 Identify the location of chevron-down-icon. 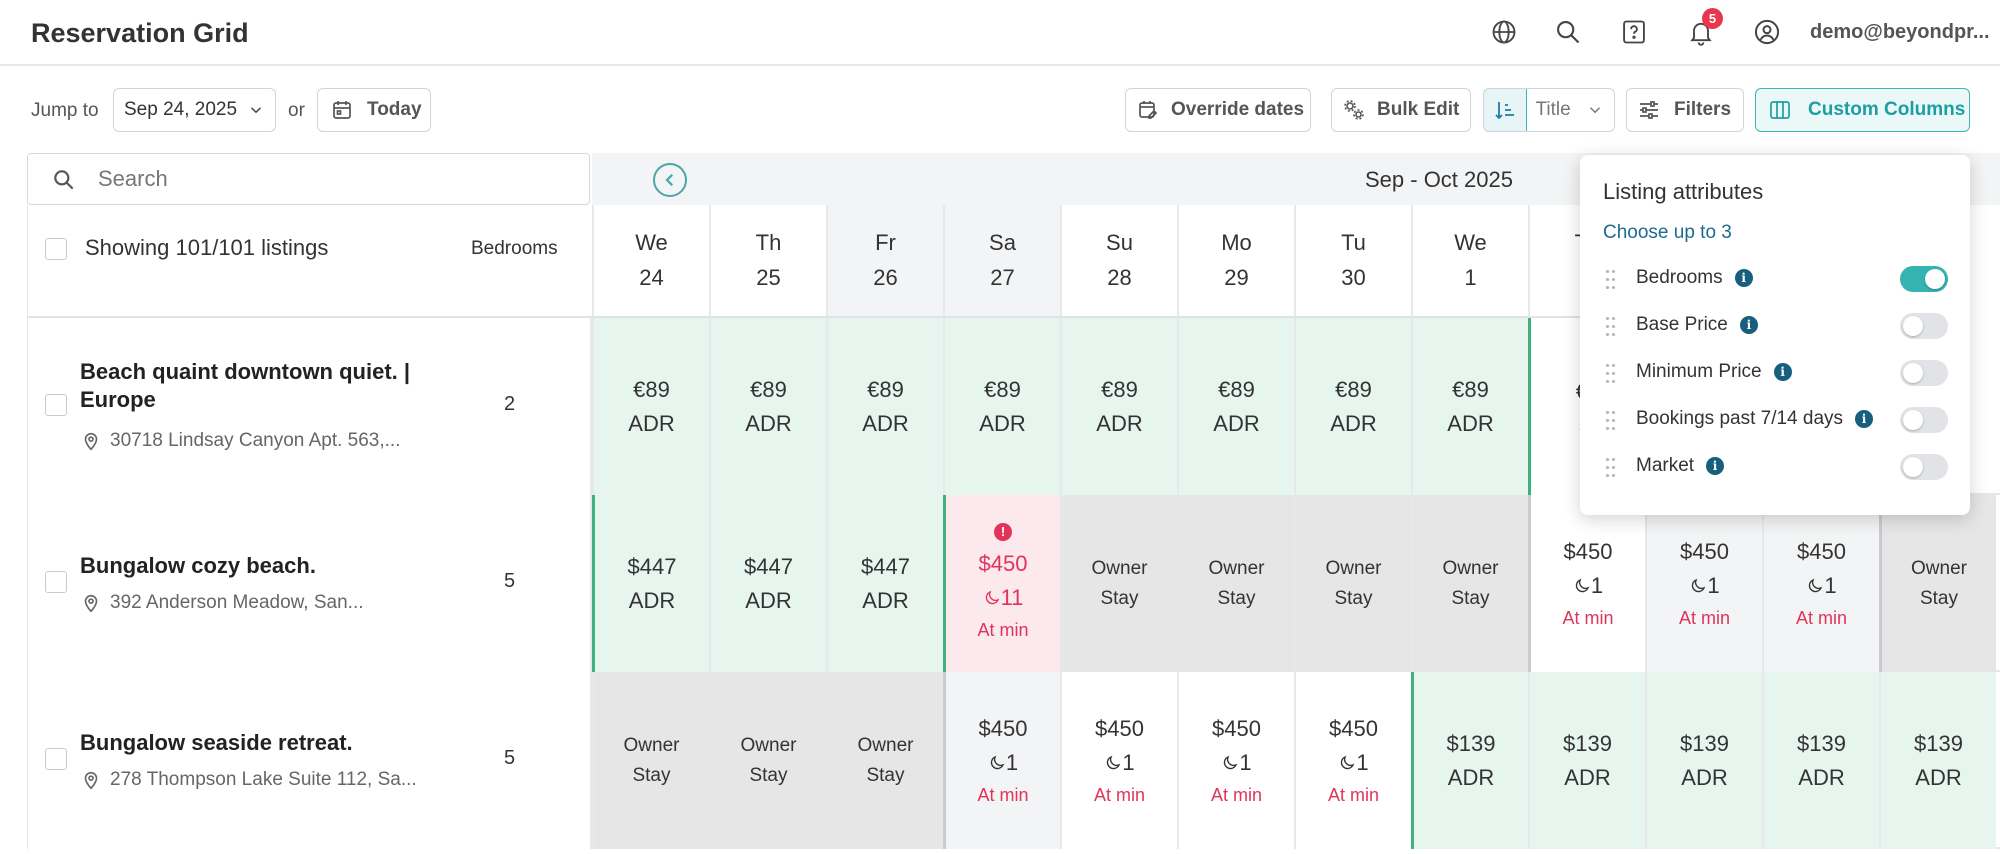
(256, 110).